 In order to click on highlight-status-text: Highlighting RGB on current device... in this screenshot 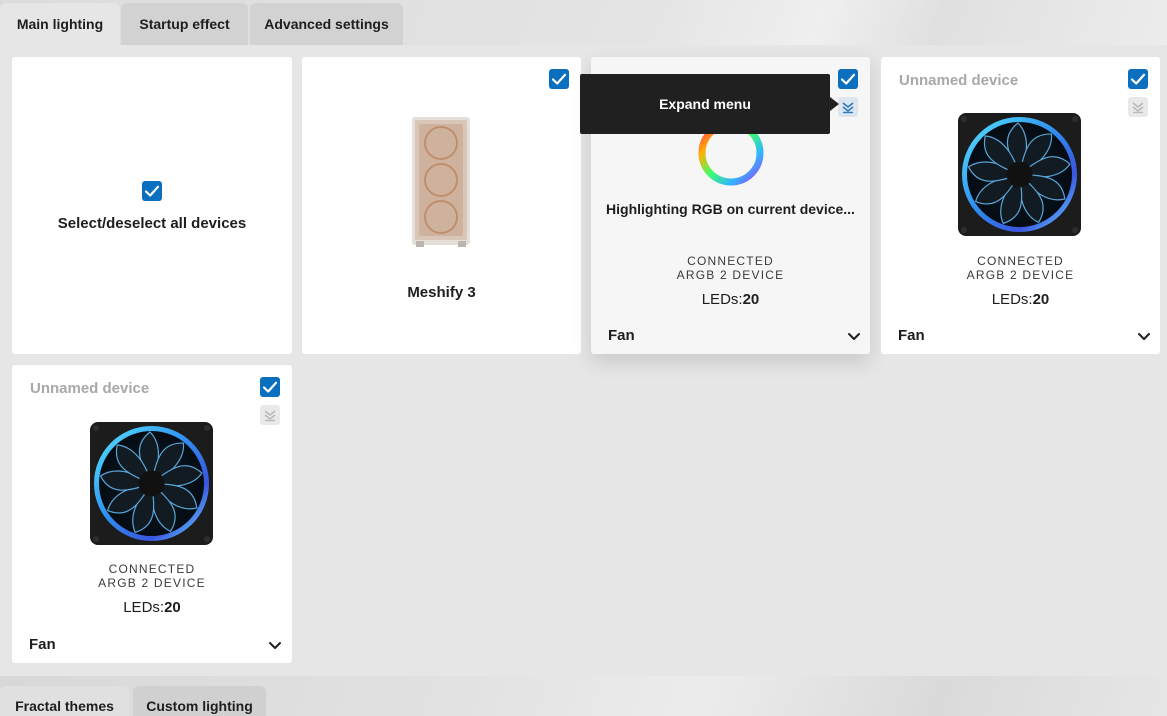, I will do `click(730, 209)`.